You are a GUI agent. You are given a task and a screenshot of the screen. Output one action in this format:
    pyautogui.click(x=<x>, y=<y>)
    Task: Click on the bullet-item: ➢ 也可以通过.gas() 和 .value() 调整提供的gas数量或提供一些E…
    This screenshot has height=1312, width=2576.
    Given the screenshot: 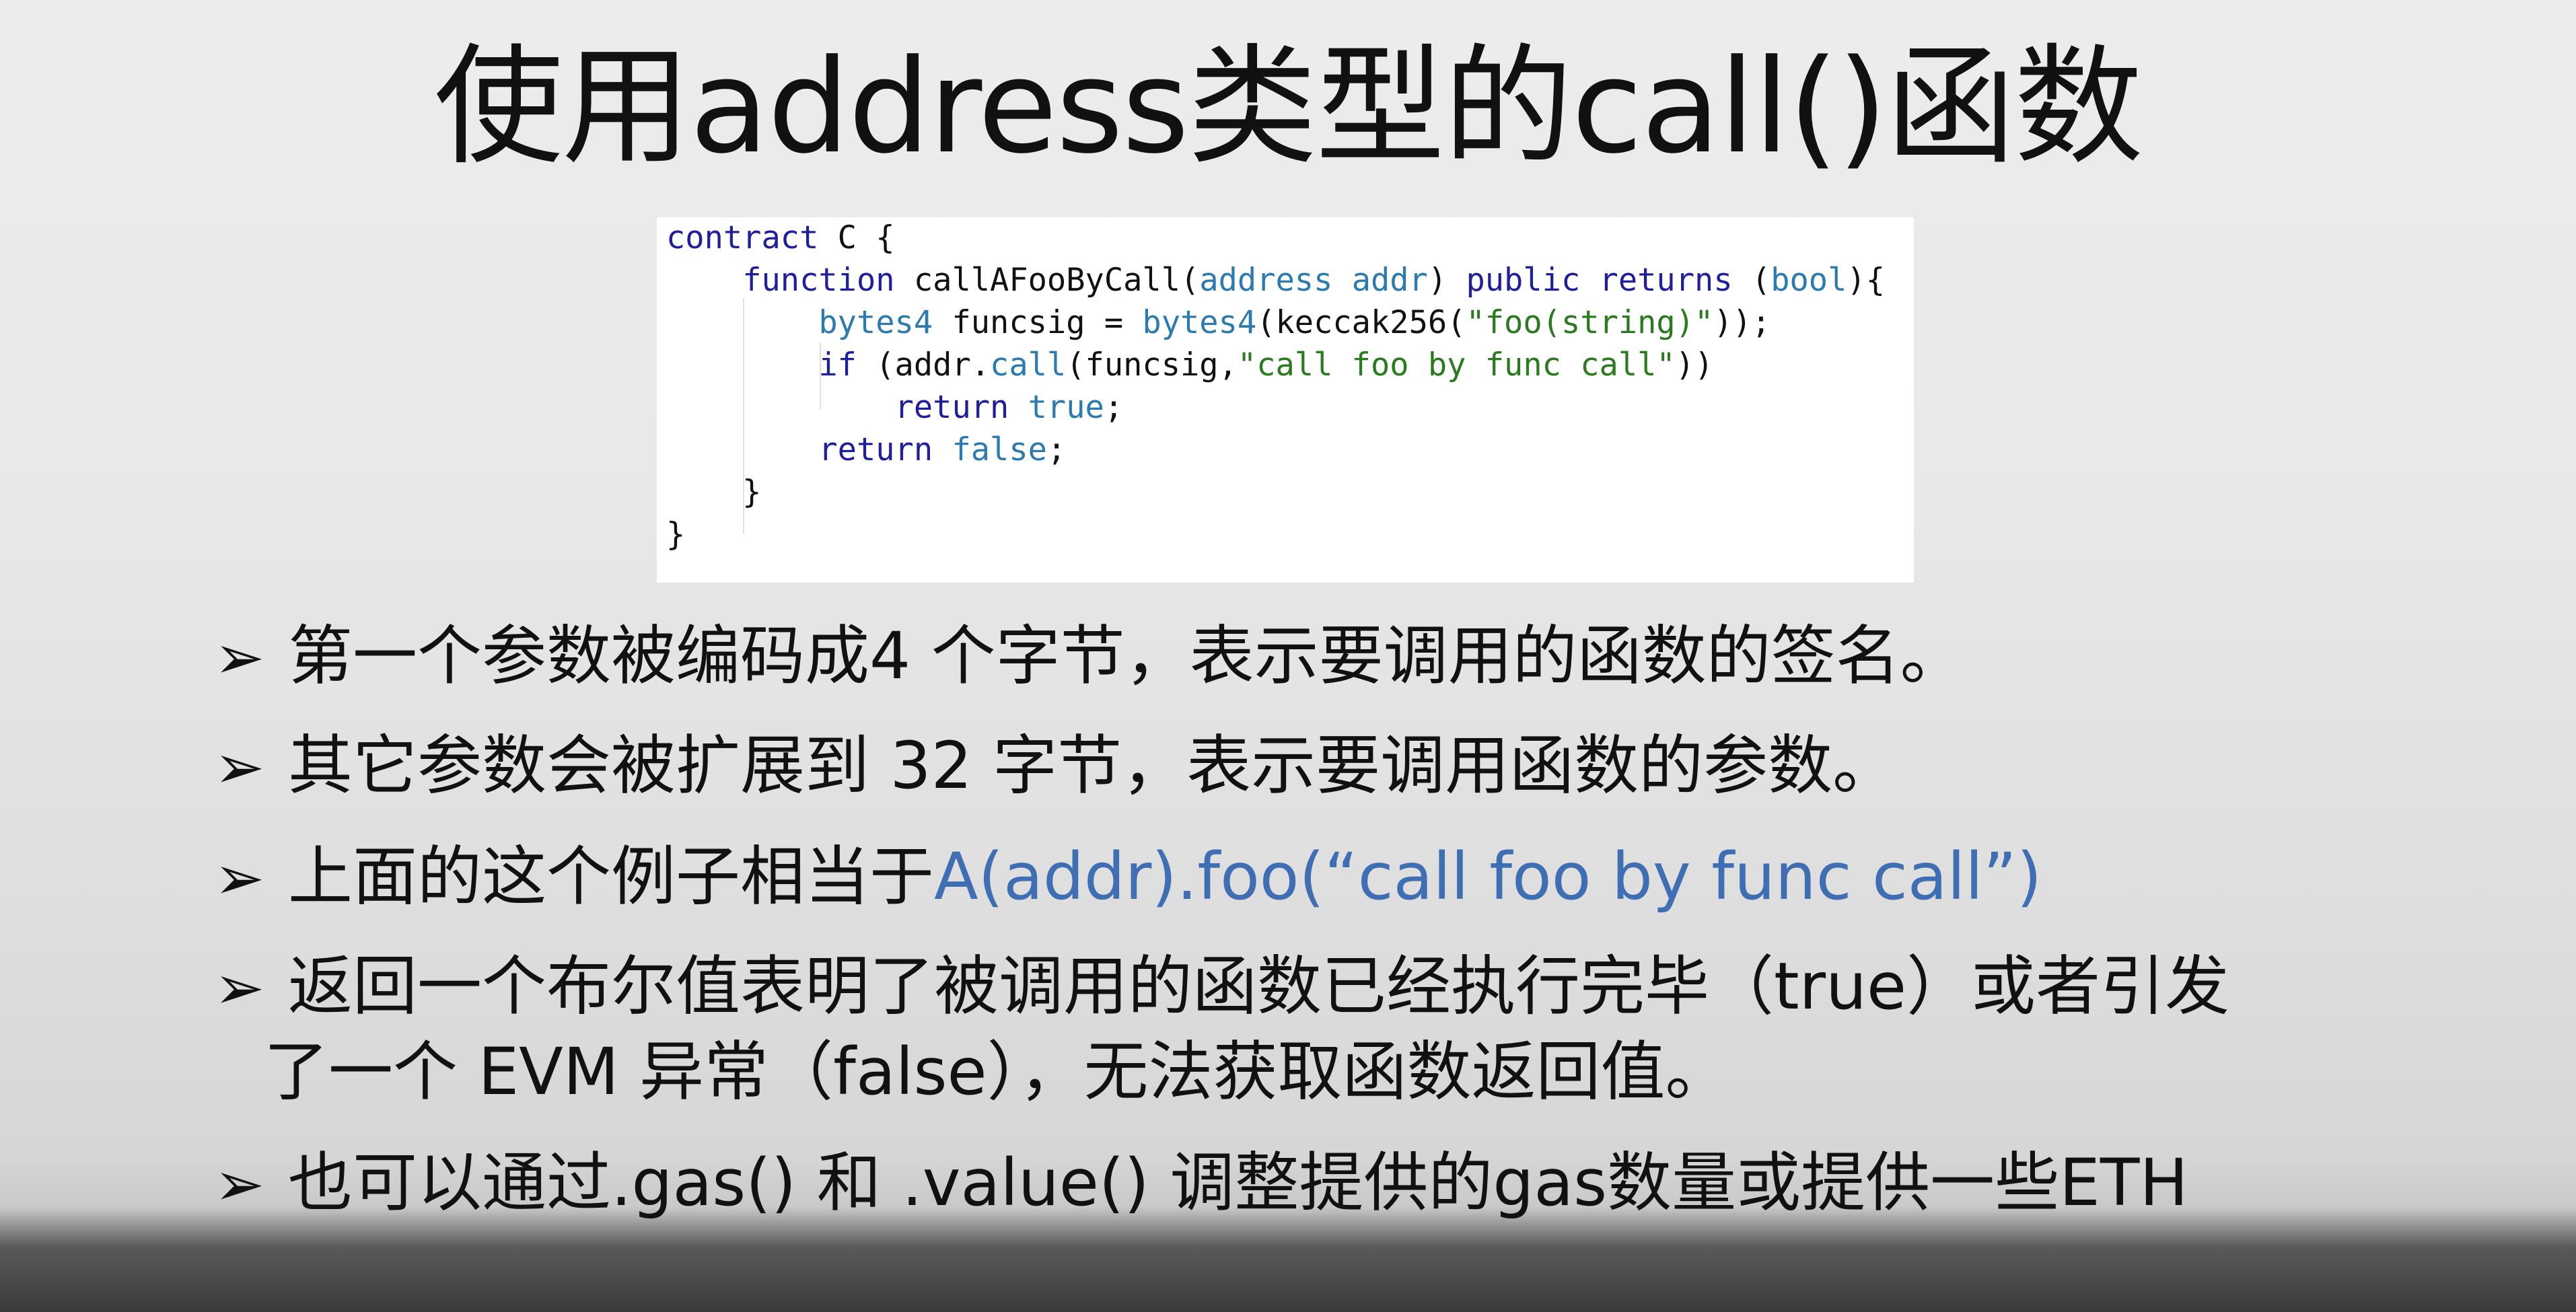 What is the action you would take?
    pyautogui.click(x=1201, y=1183)
    